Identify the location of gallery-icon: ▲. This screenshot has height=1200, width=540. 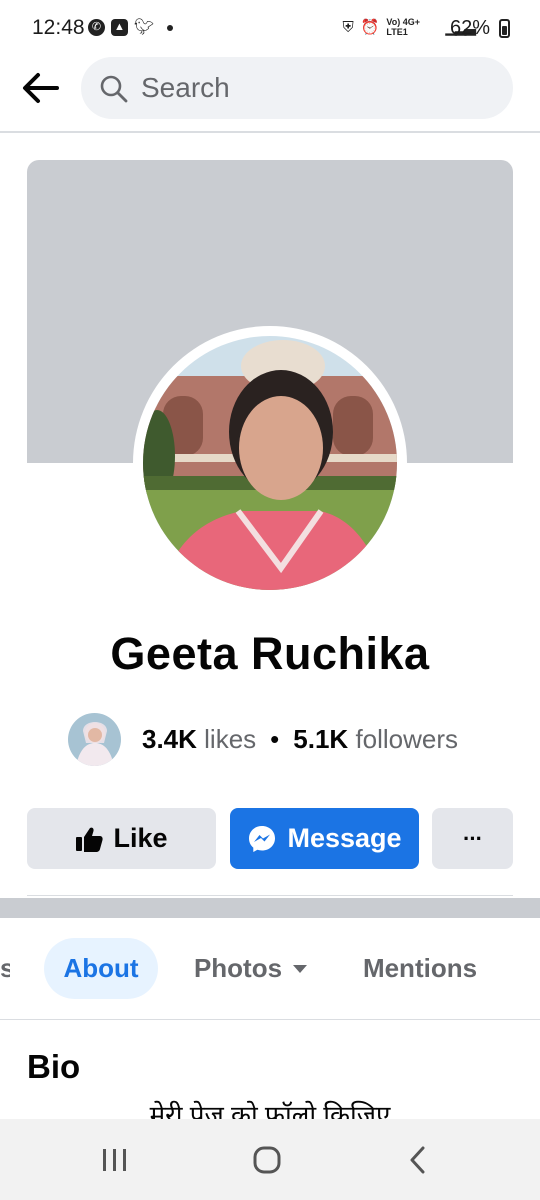
(119, 27).